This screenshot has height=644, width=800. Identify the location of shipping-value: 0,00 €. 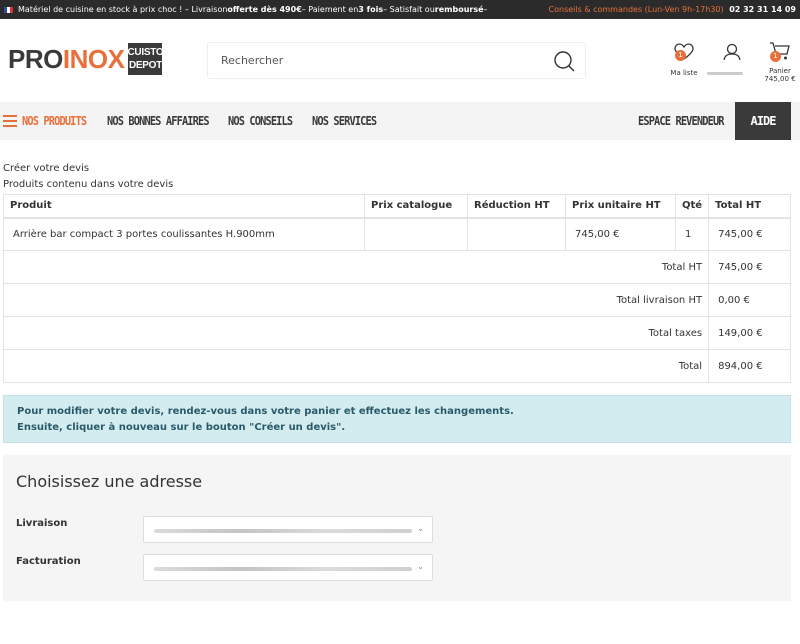
(749, 300).